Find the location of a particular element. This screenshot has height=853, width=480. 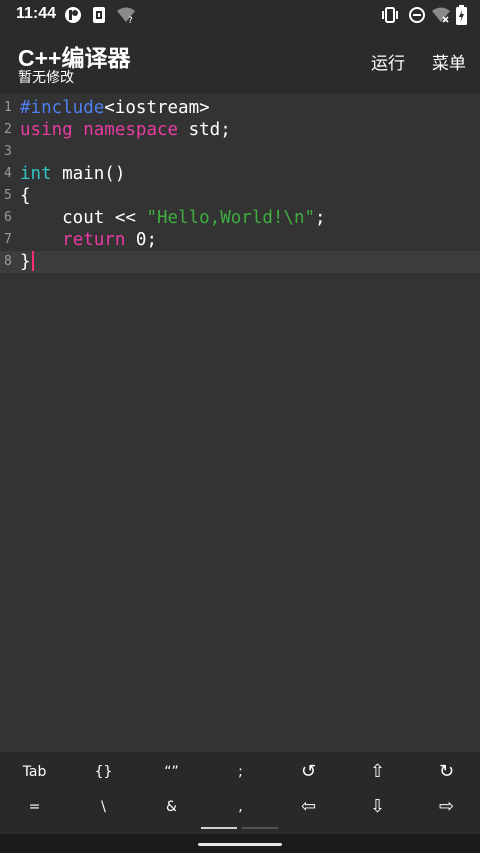

code-token: std; is located at coordinates (204, 130).